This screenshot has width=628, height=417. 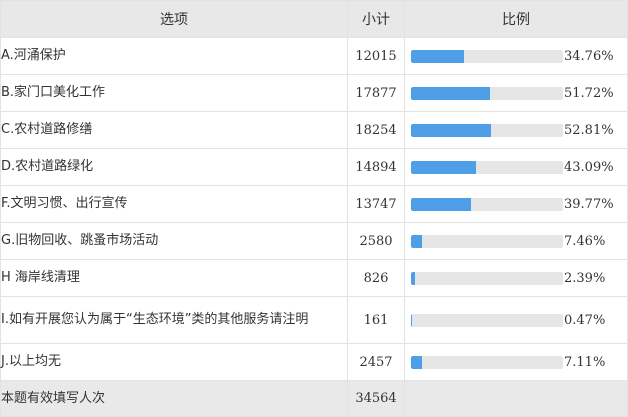 I want to click on option-label: J.以上均无, so click(x=174, y=362).